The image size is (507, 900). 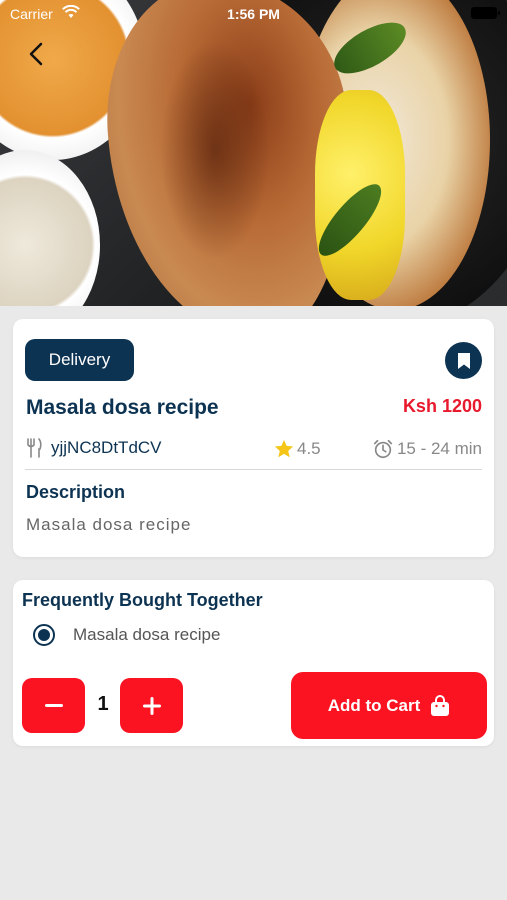 What do you see at coordinates (142, 600) in the screenshot?
I see `frequently-bought-heading: Frequently Bought Together` at bounding box center [142, 600].